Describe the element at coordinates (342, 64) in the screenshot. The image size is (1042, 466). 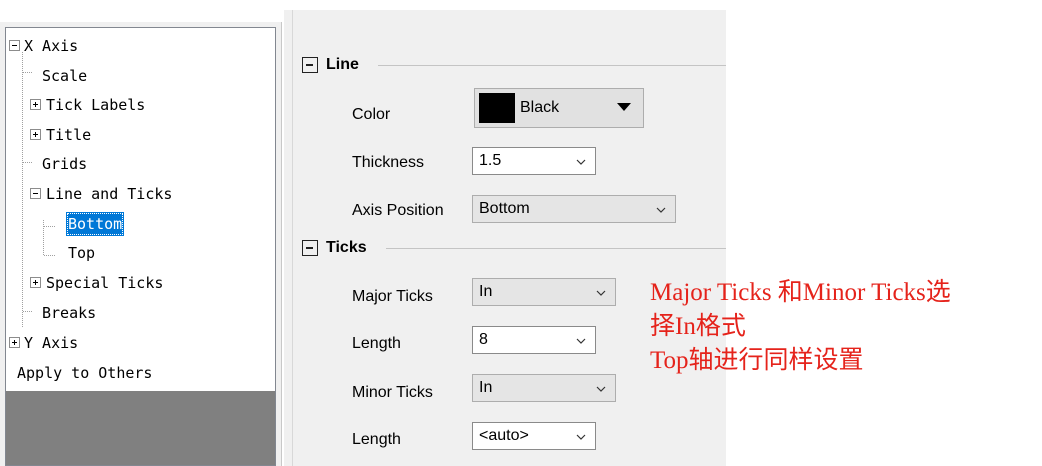
I see `section-header-line: Line` at that location.